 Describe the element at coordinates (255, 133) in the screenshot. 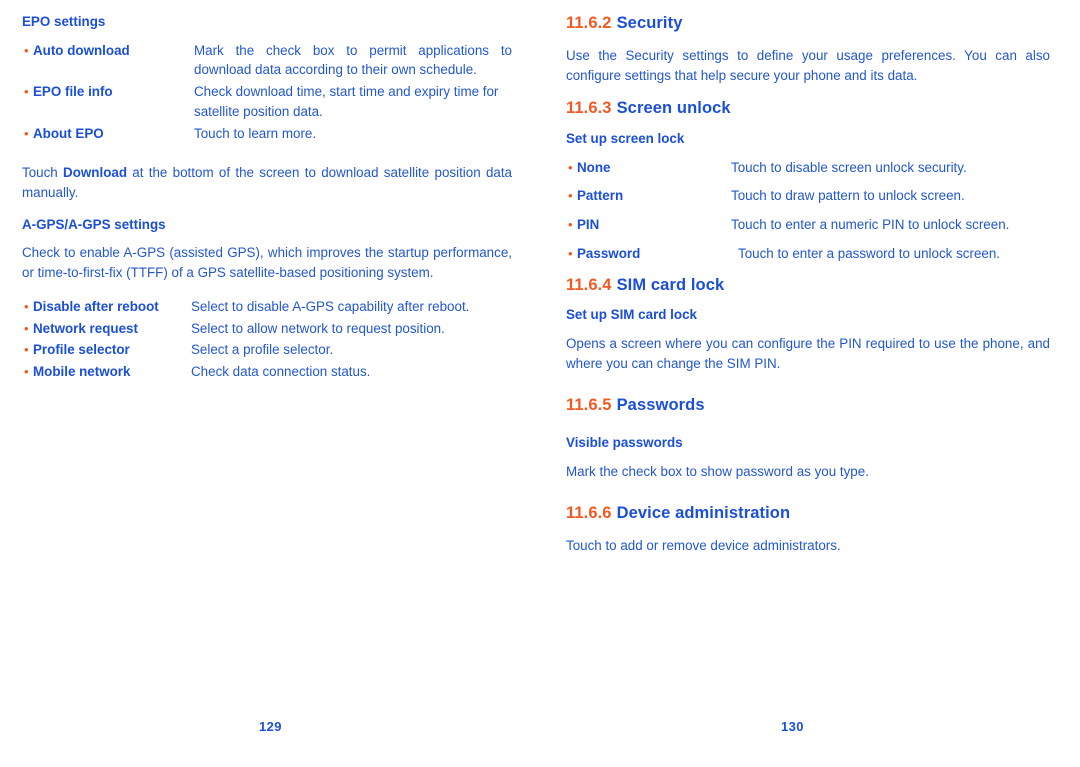

I see `list-item-description: Touch to learn more.` at that location.